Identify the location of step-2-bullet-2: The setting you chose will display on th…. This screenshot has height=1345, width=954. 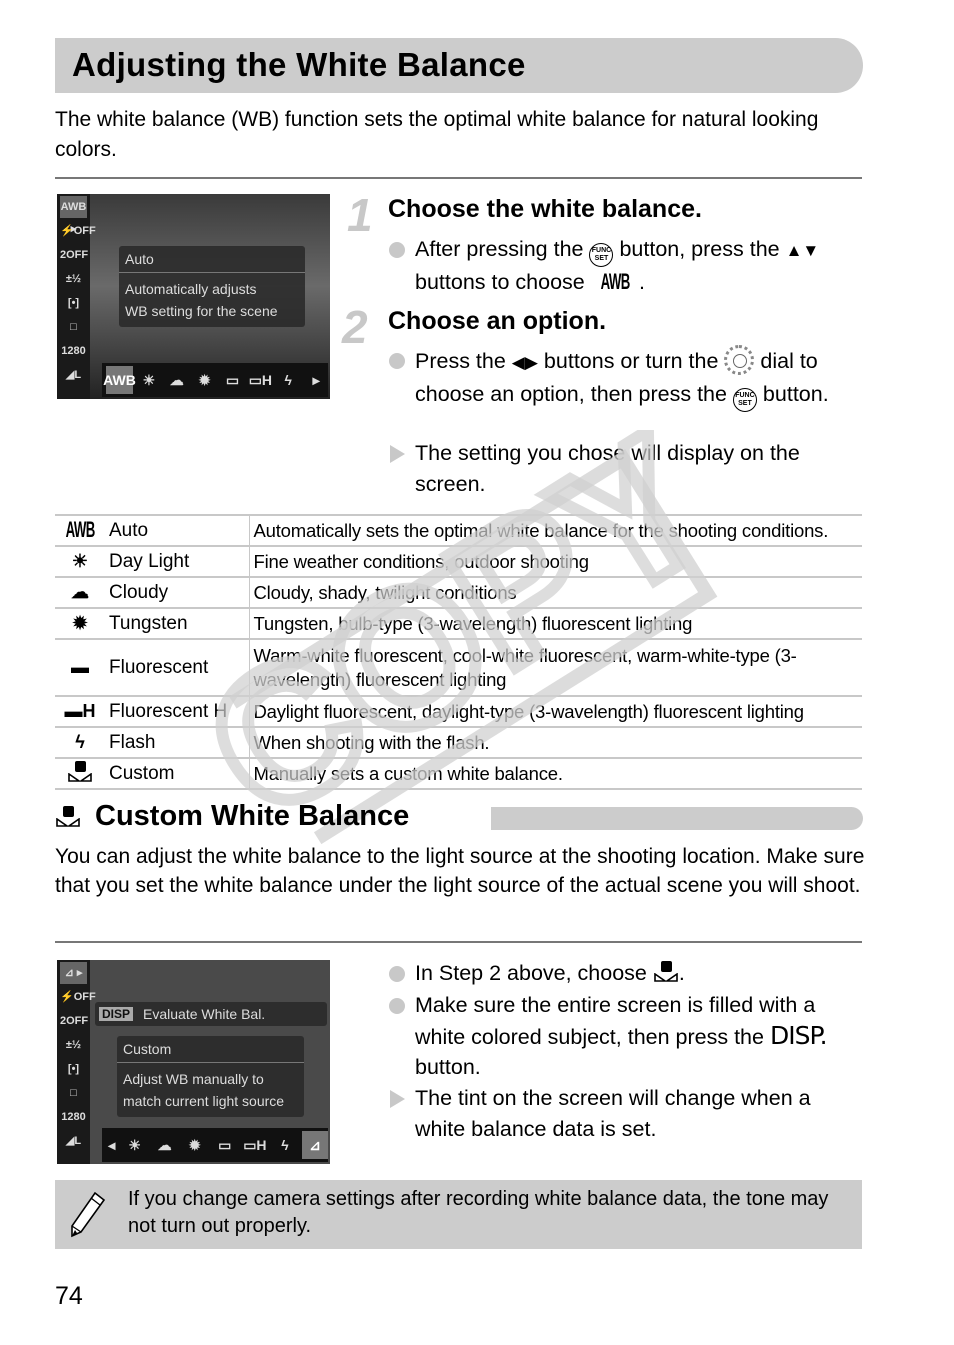
(623, 468).